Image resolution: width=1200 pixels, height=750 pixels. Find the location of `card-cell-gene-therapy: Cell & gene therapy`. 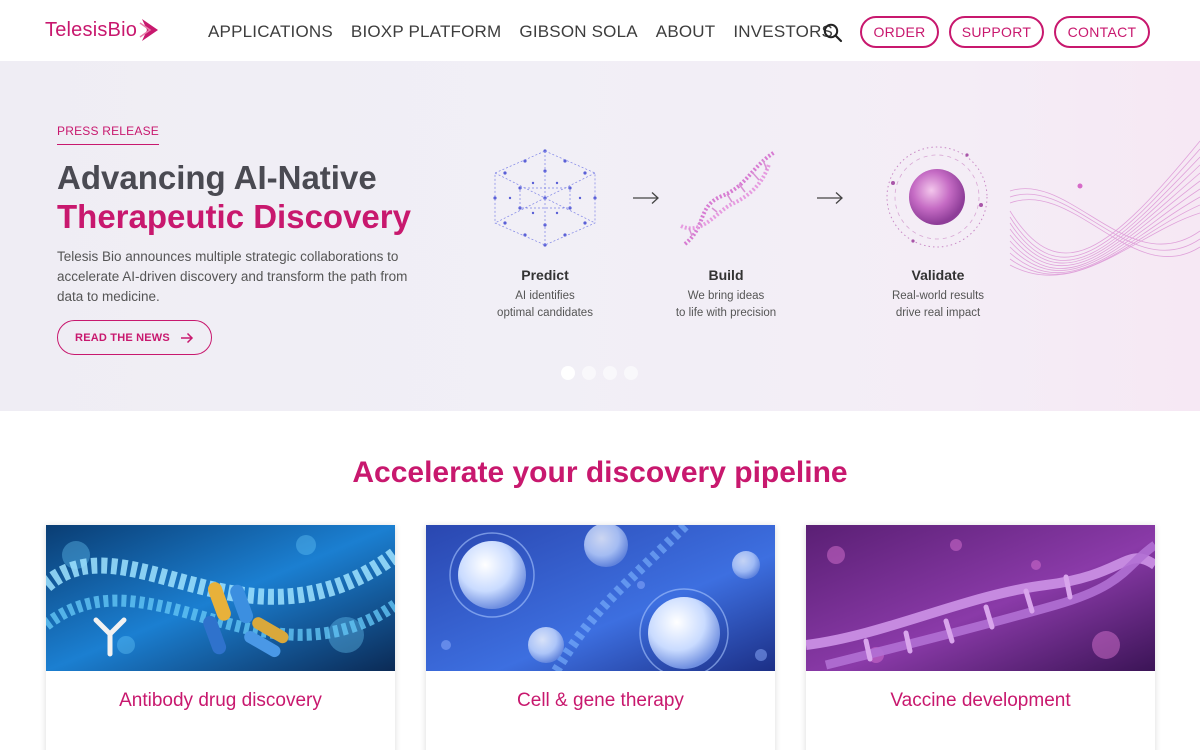

card-cell-gene-therapy: Cell & gene therapy is located at coordinates (600, 637).